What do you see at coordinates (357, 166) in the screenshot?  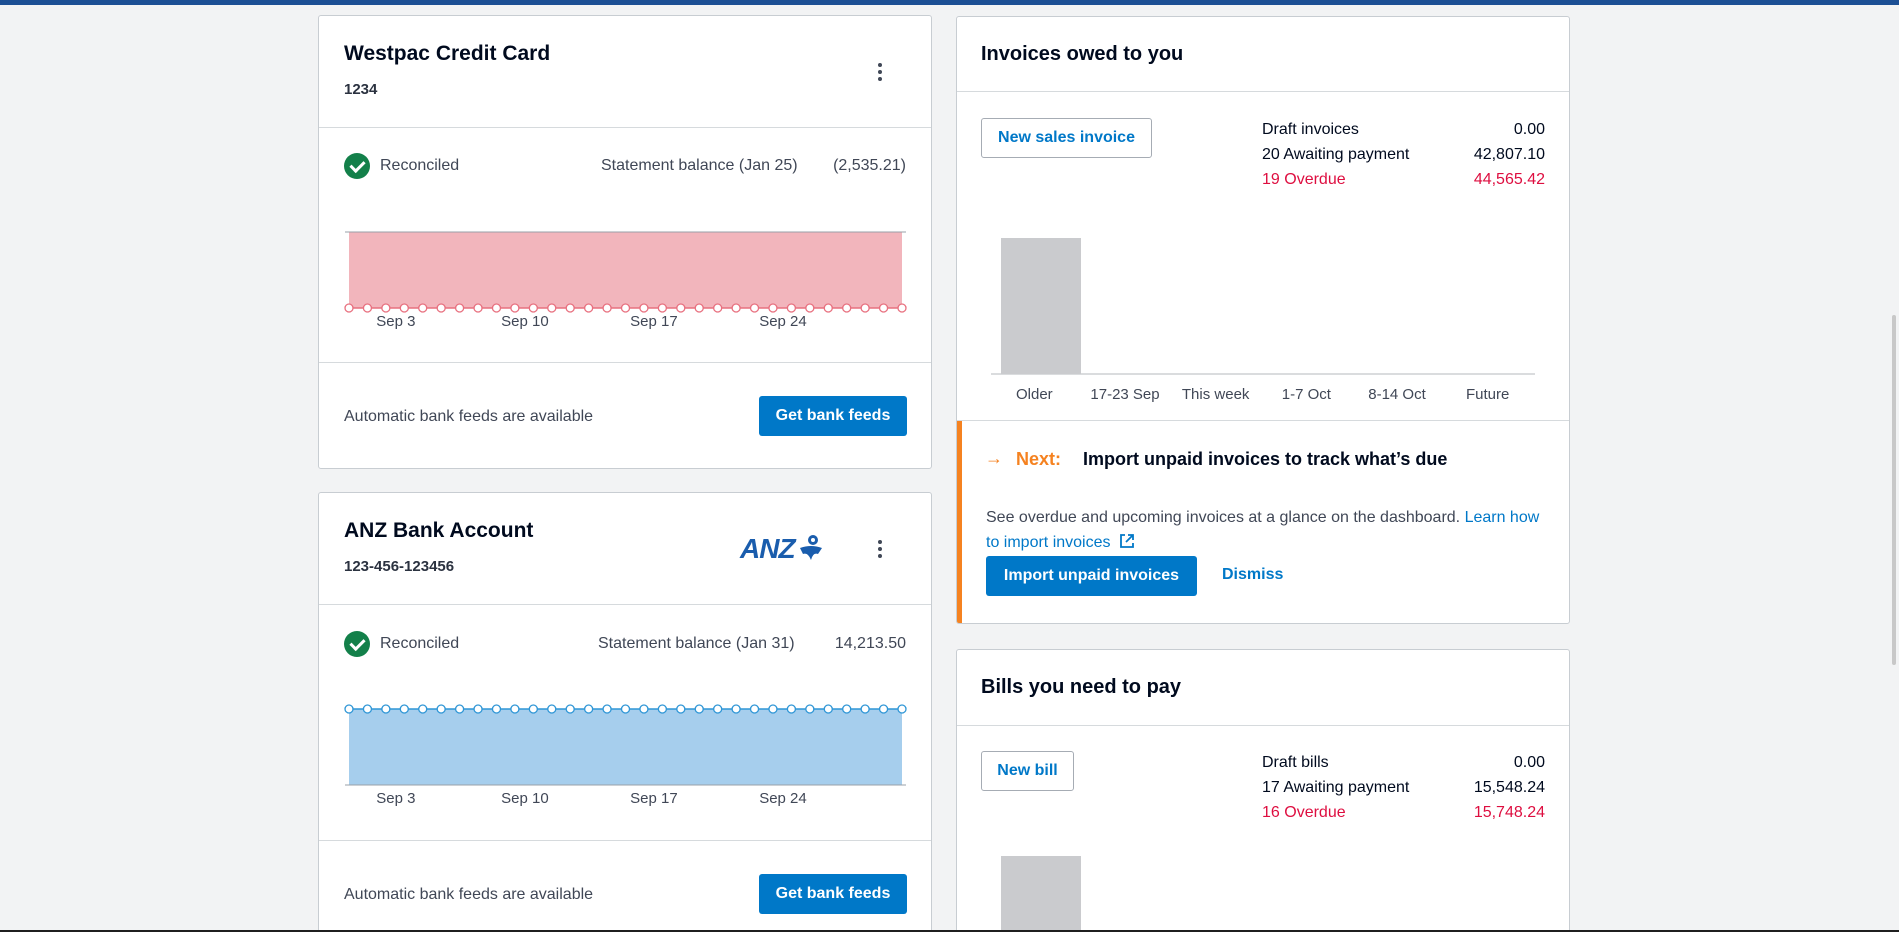 I see `reconciled-check-icon` at bounding box center [357, 166].